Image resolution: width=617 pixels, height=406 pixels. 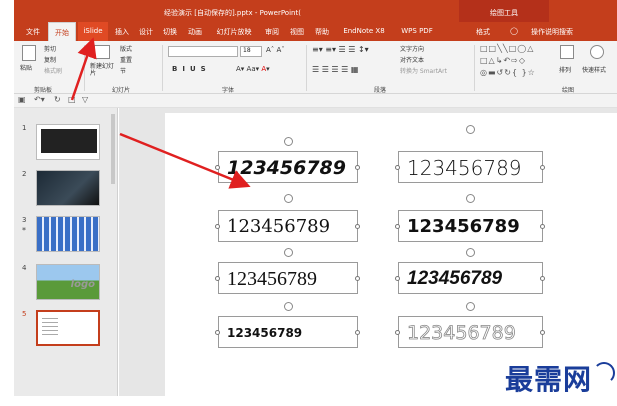 What do you see at coordinates (160, 113) in the screenshot?
I see `annotation-arrows` at bounding box center [160, 113].